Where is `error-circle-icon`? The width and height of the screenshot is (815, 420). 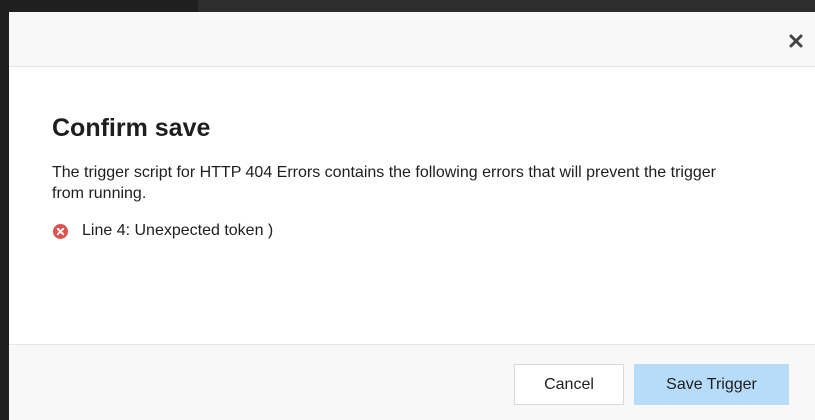 error-circle-icon is located at coordinates (60, 231).